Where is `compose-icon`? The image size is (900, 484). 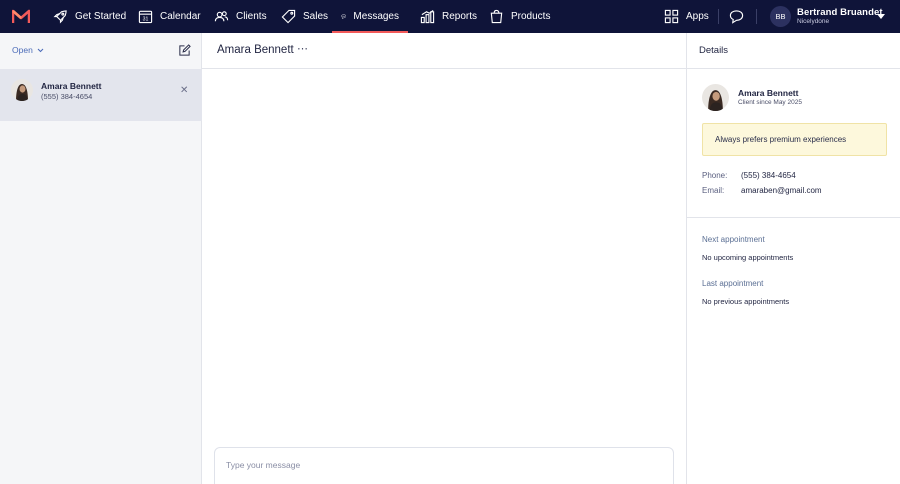
compose-icon is located at coordinates (184, 50).